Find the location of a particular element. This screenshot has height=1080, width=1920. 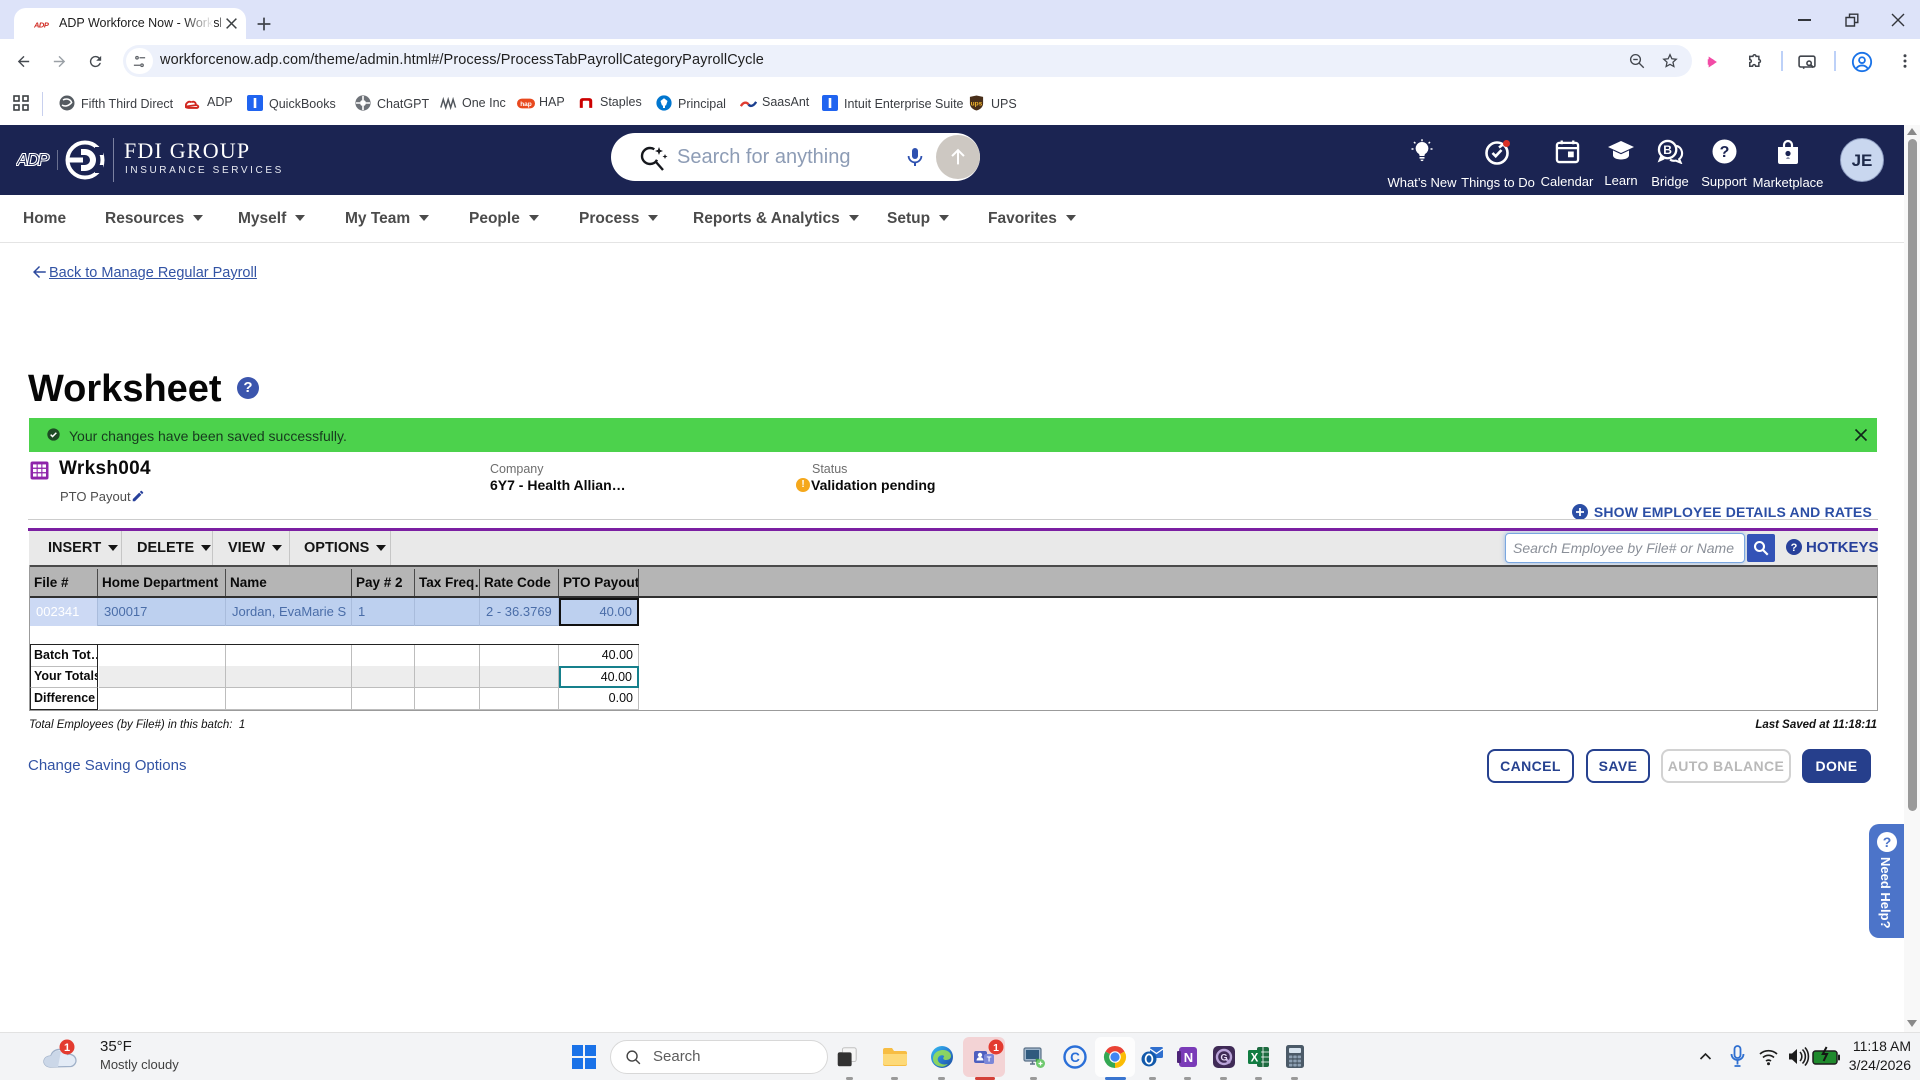

svg-text: ups is located at coordinates (977, 103).